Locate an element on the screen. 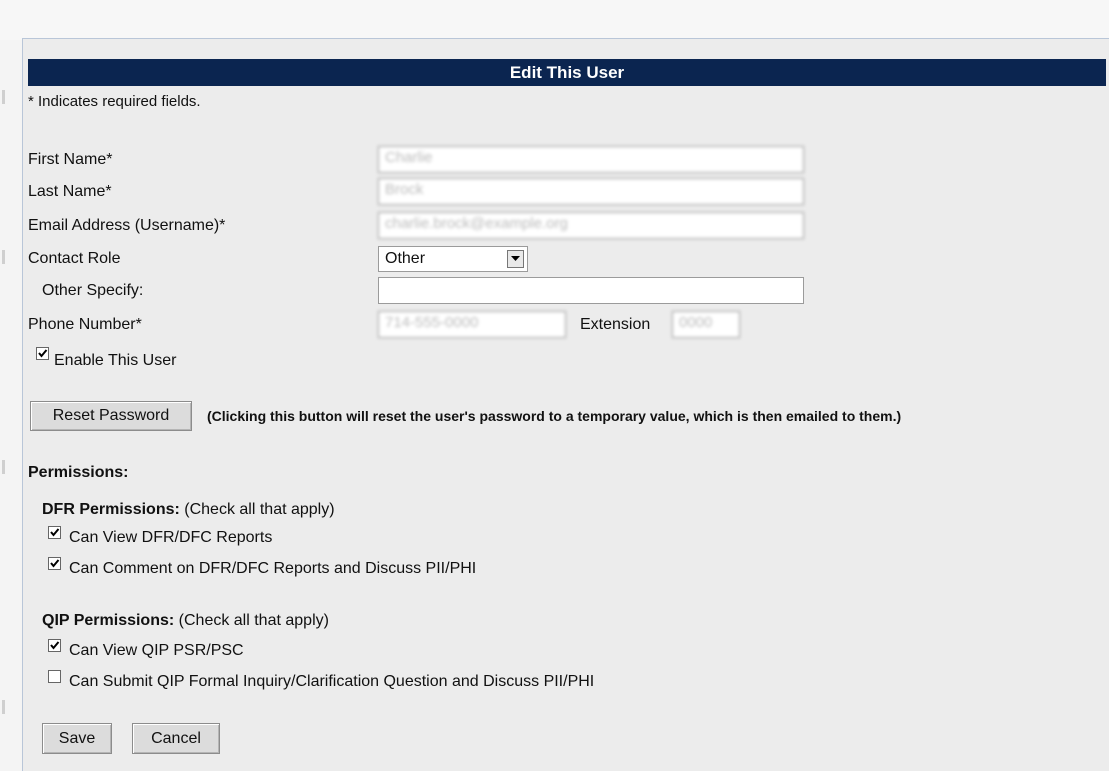  last-name-label: Last Name* is located at coordinates (70, 191).